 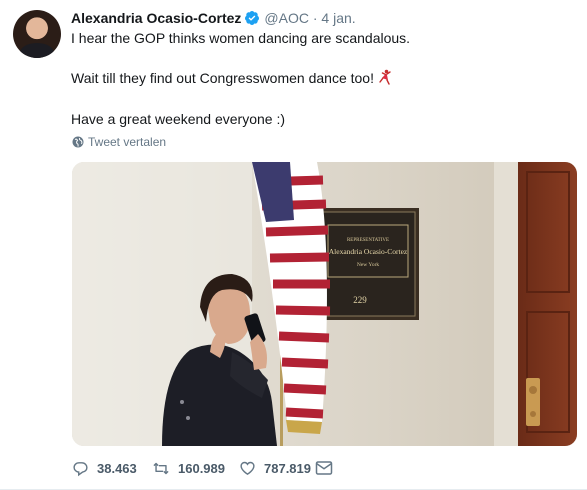 What do you see at coordinates (338, 18) in the screenshot?
I see `tweet-timestamp: 4 jan.` at bounding box center [338, 18].